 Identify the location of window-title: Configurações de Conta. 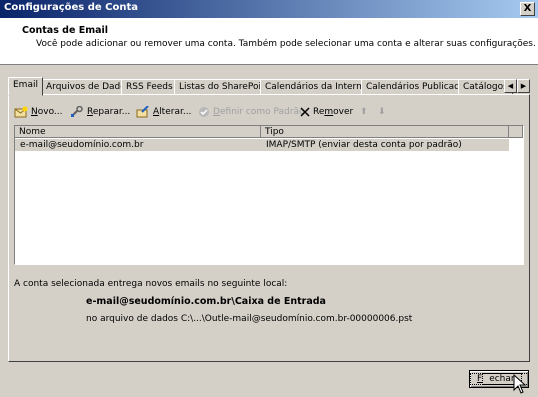
(71, 7).